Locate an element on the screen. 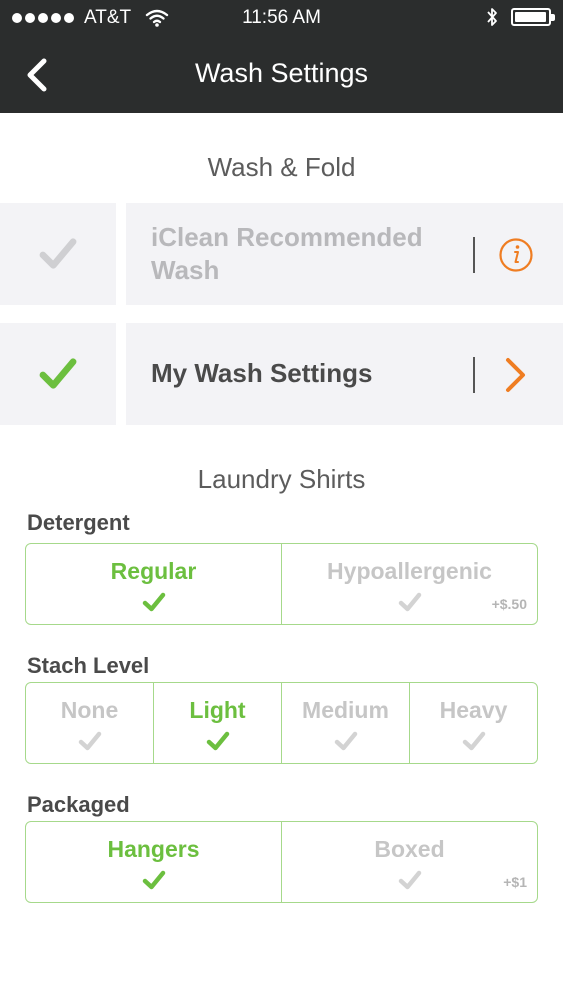 This screenshot has height=1000, width=563. packaged-option-boxed: Boxed +$1 is located at coordinates (409, 862).